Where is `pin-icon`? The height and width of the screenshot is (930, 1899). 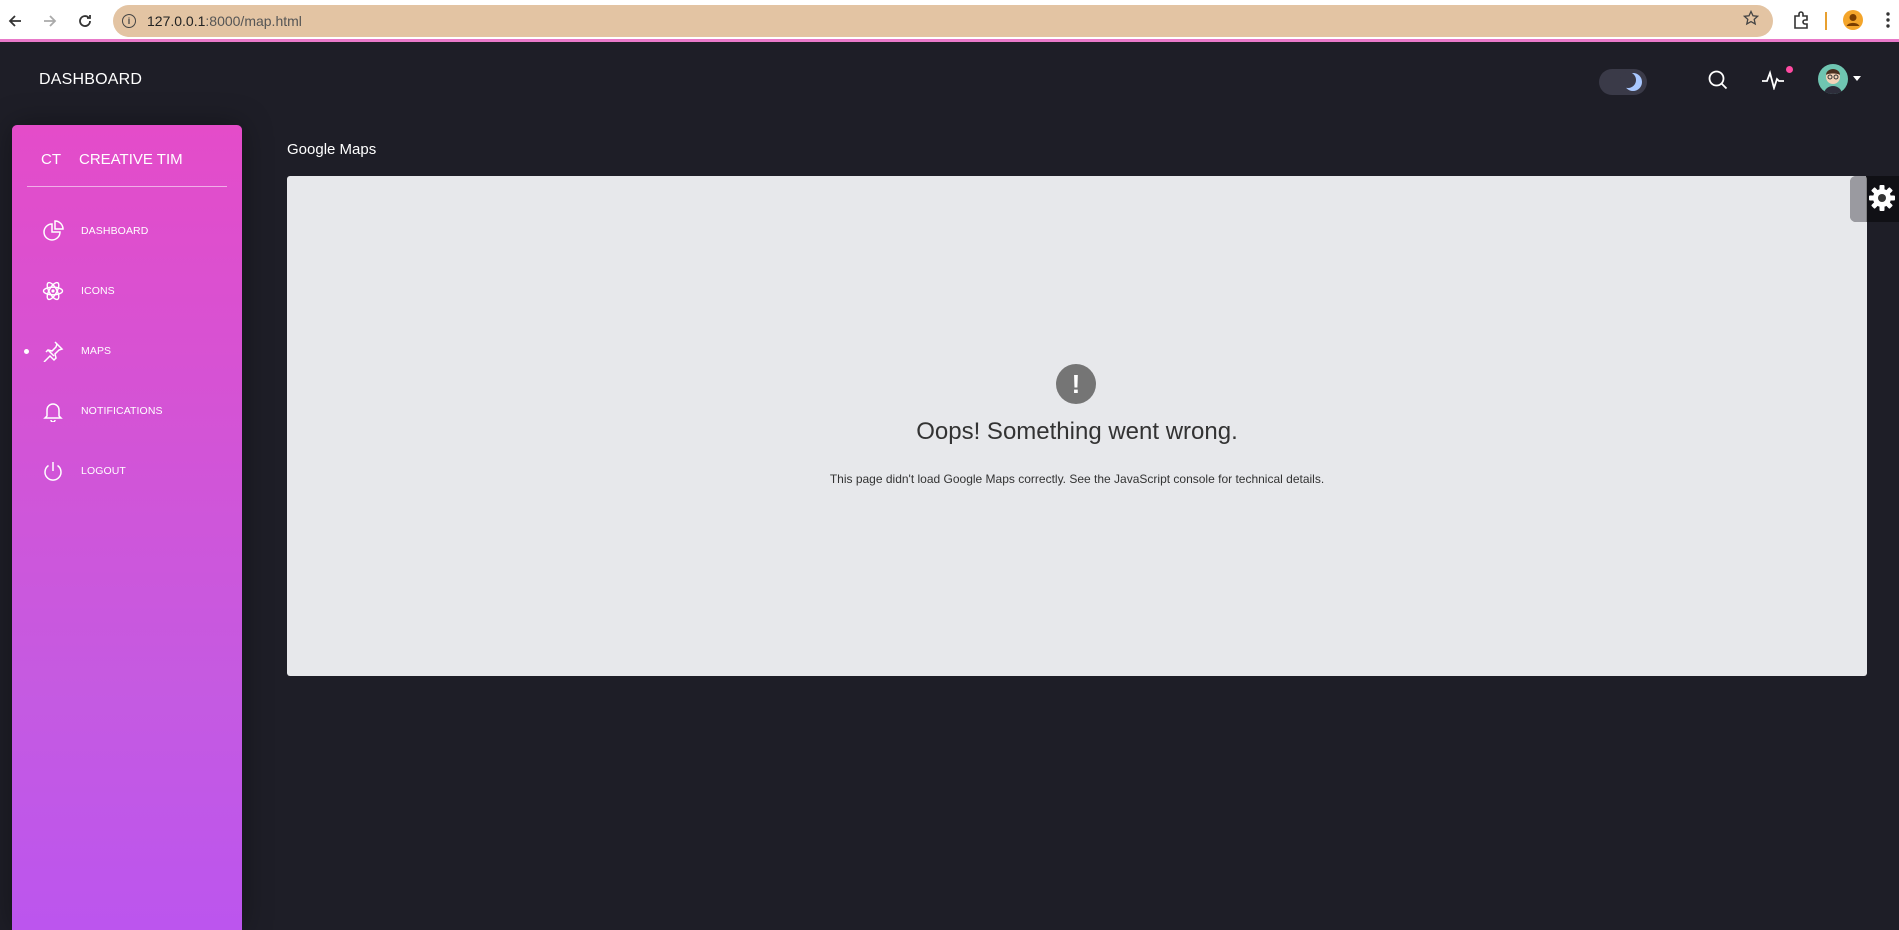
pin-icon is located at coordinates (53, 351).